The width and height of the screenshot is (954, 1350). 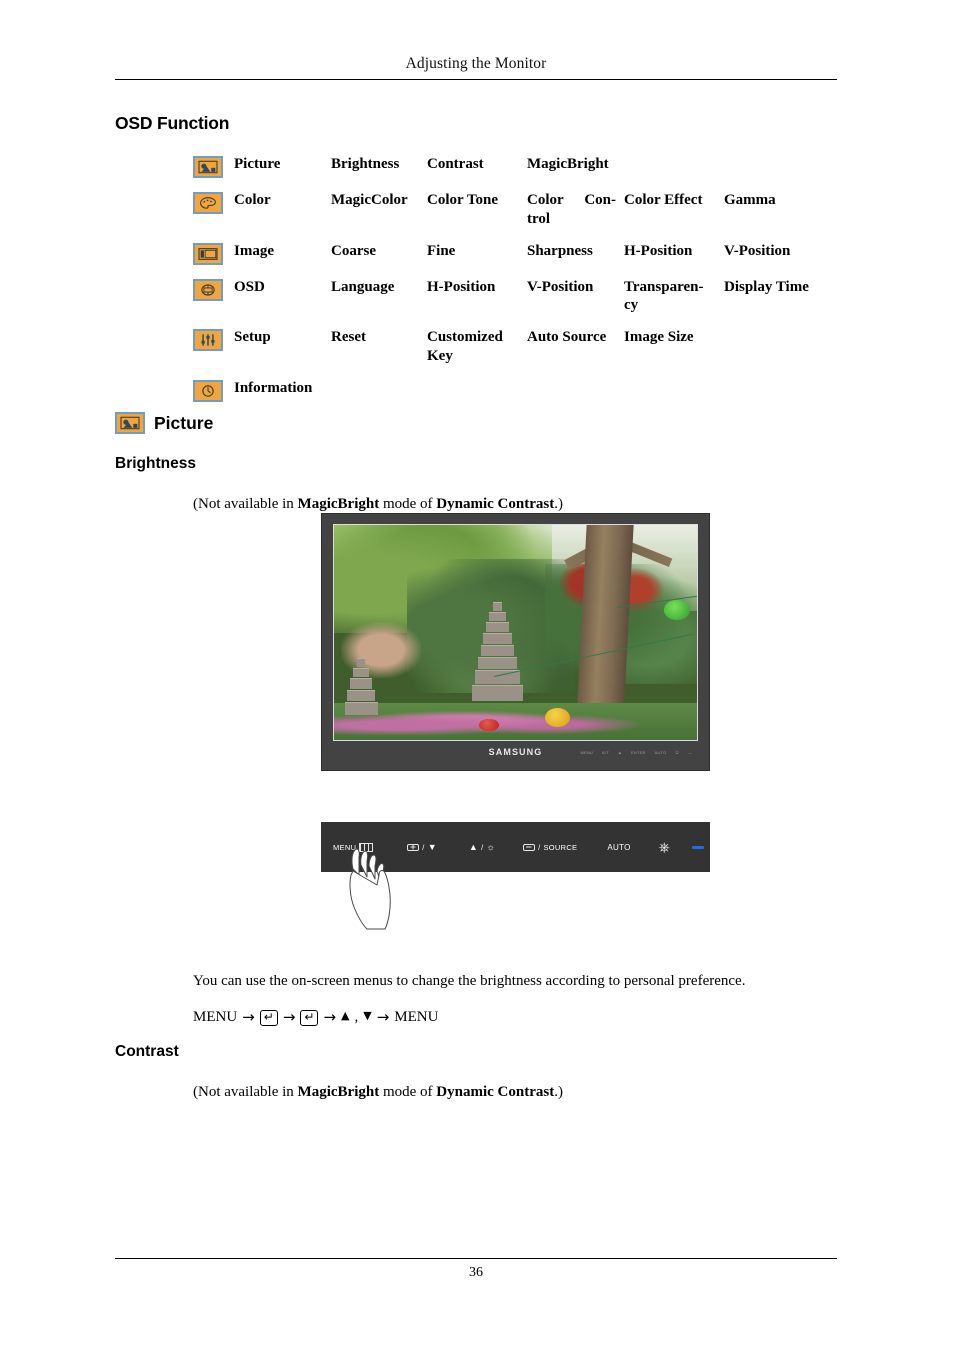 What do you see at coordinates (638, 752) in the screenshot?
I see `bezel-key-label: ENTER` at bounding box center [638, 752].